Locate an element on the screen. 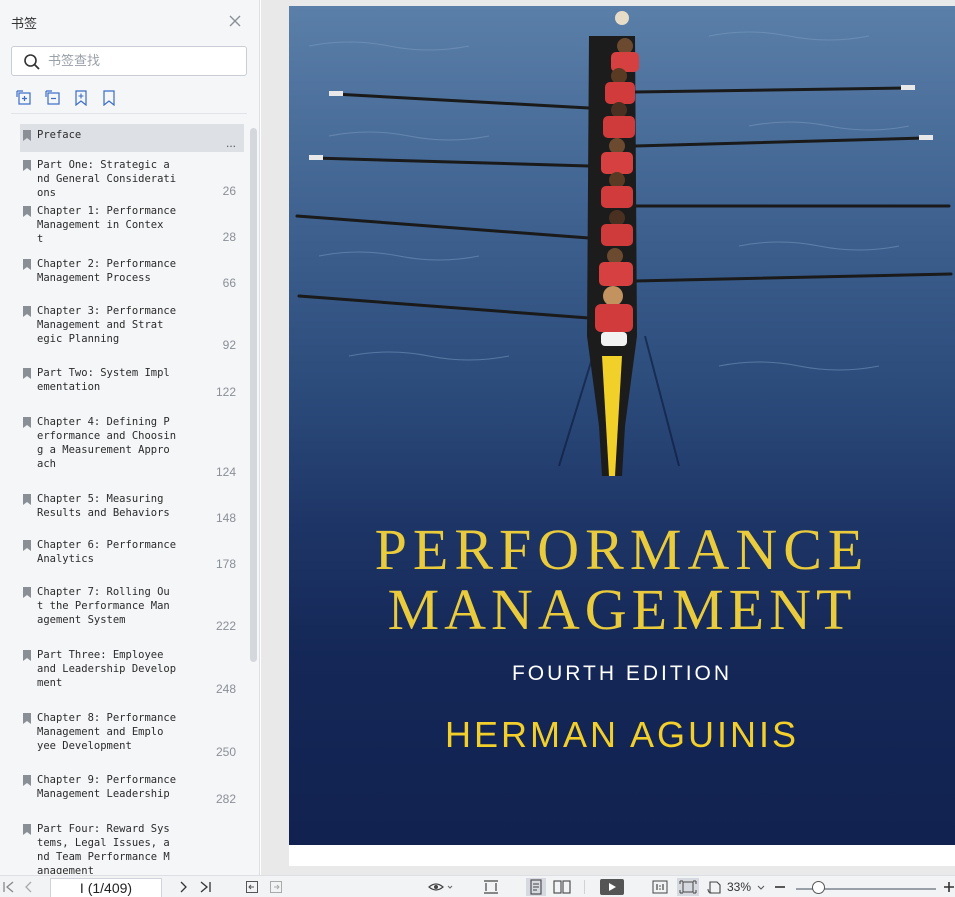 The height and width of the screenshot is (897, 955). bookmark-page: 250 is located at coordinates (225, 752).